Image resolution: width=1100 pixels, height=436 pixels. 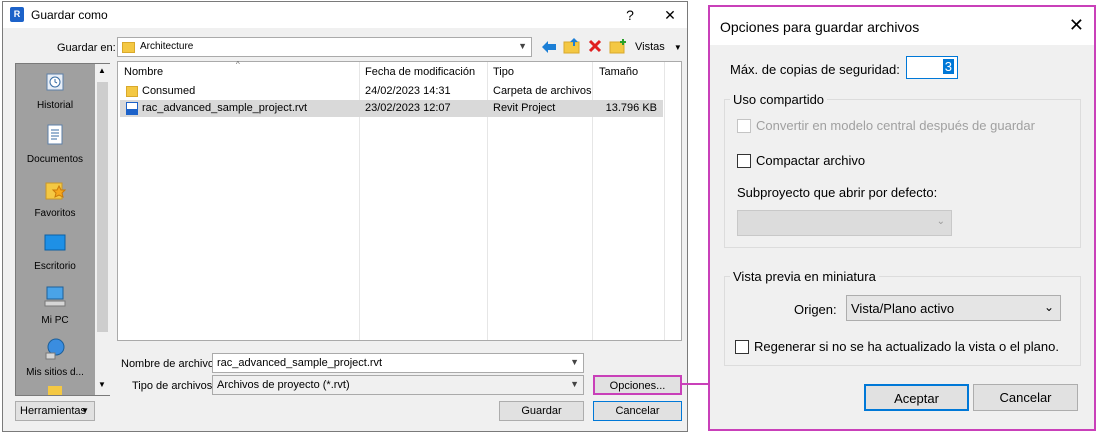 I want to click on regenerate-checkbox, so click(x=742, y=347).